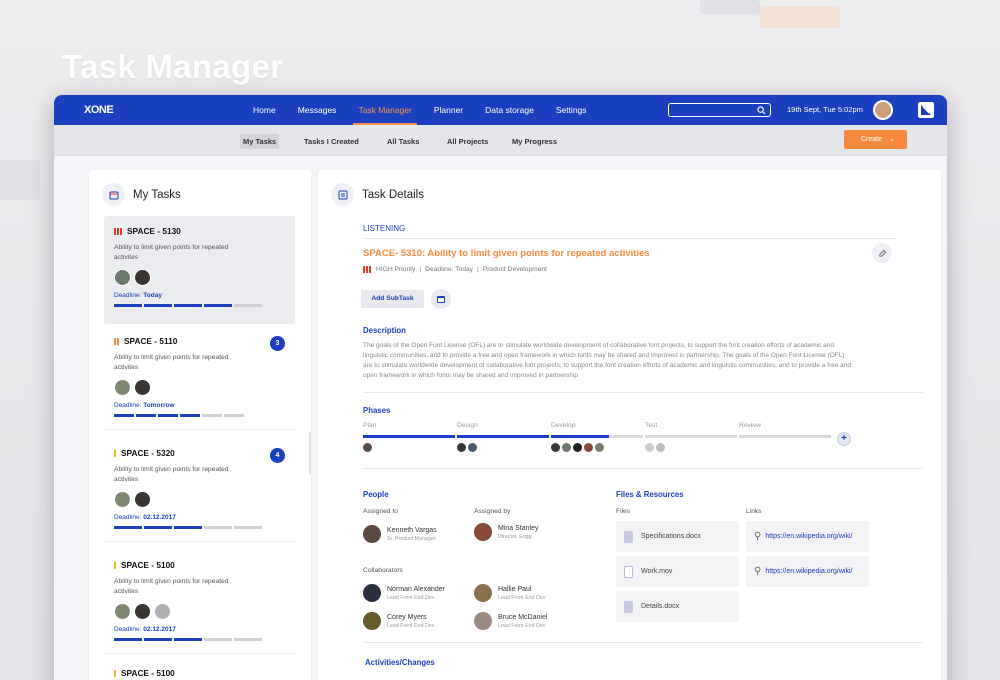 This screenshot has height=680, width=1000. I want to click on create-button: Create ⌄, so click(875, 139).